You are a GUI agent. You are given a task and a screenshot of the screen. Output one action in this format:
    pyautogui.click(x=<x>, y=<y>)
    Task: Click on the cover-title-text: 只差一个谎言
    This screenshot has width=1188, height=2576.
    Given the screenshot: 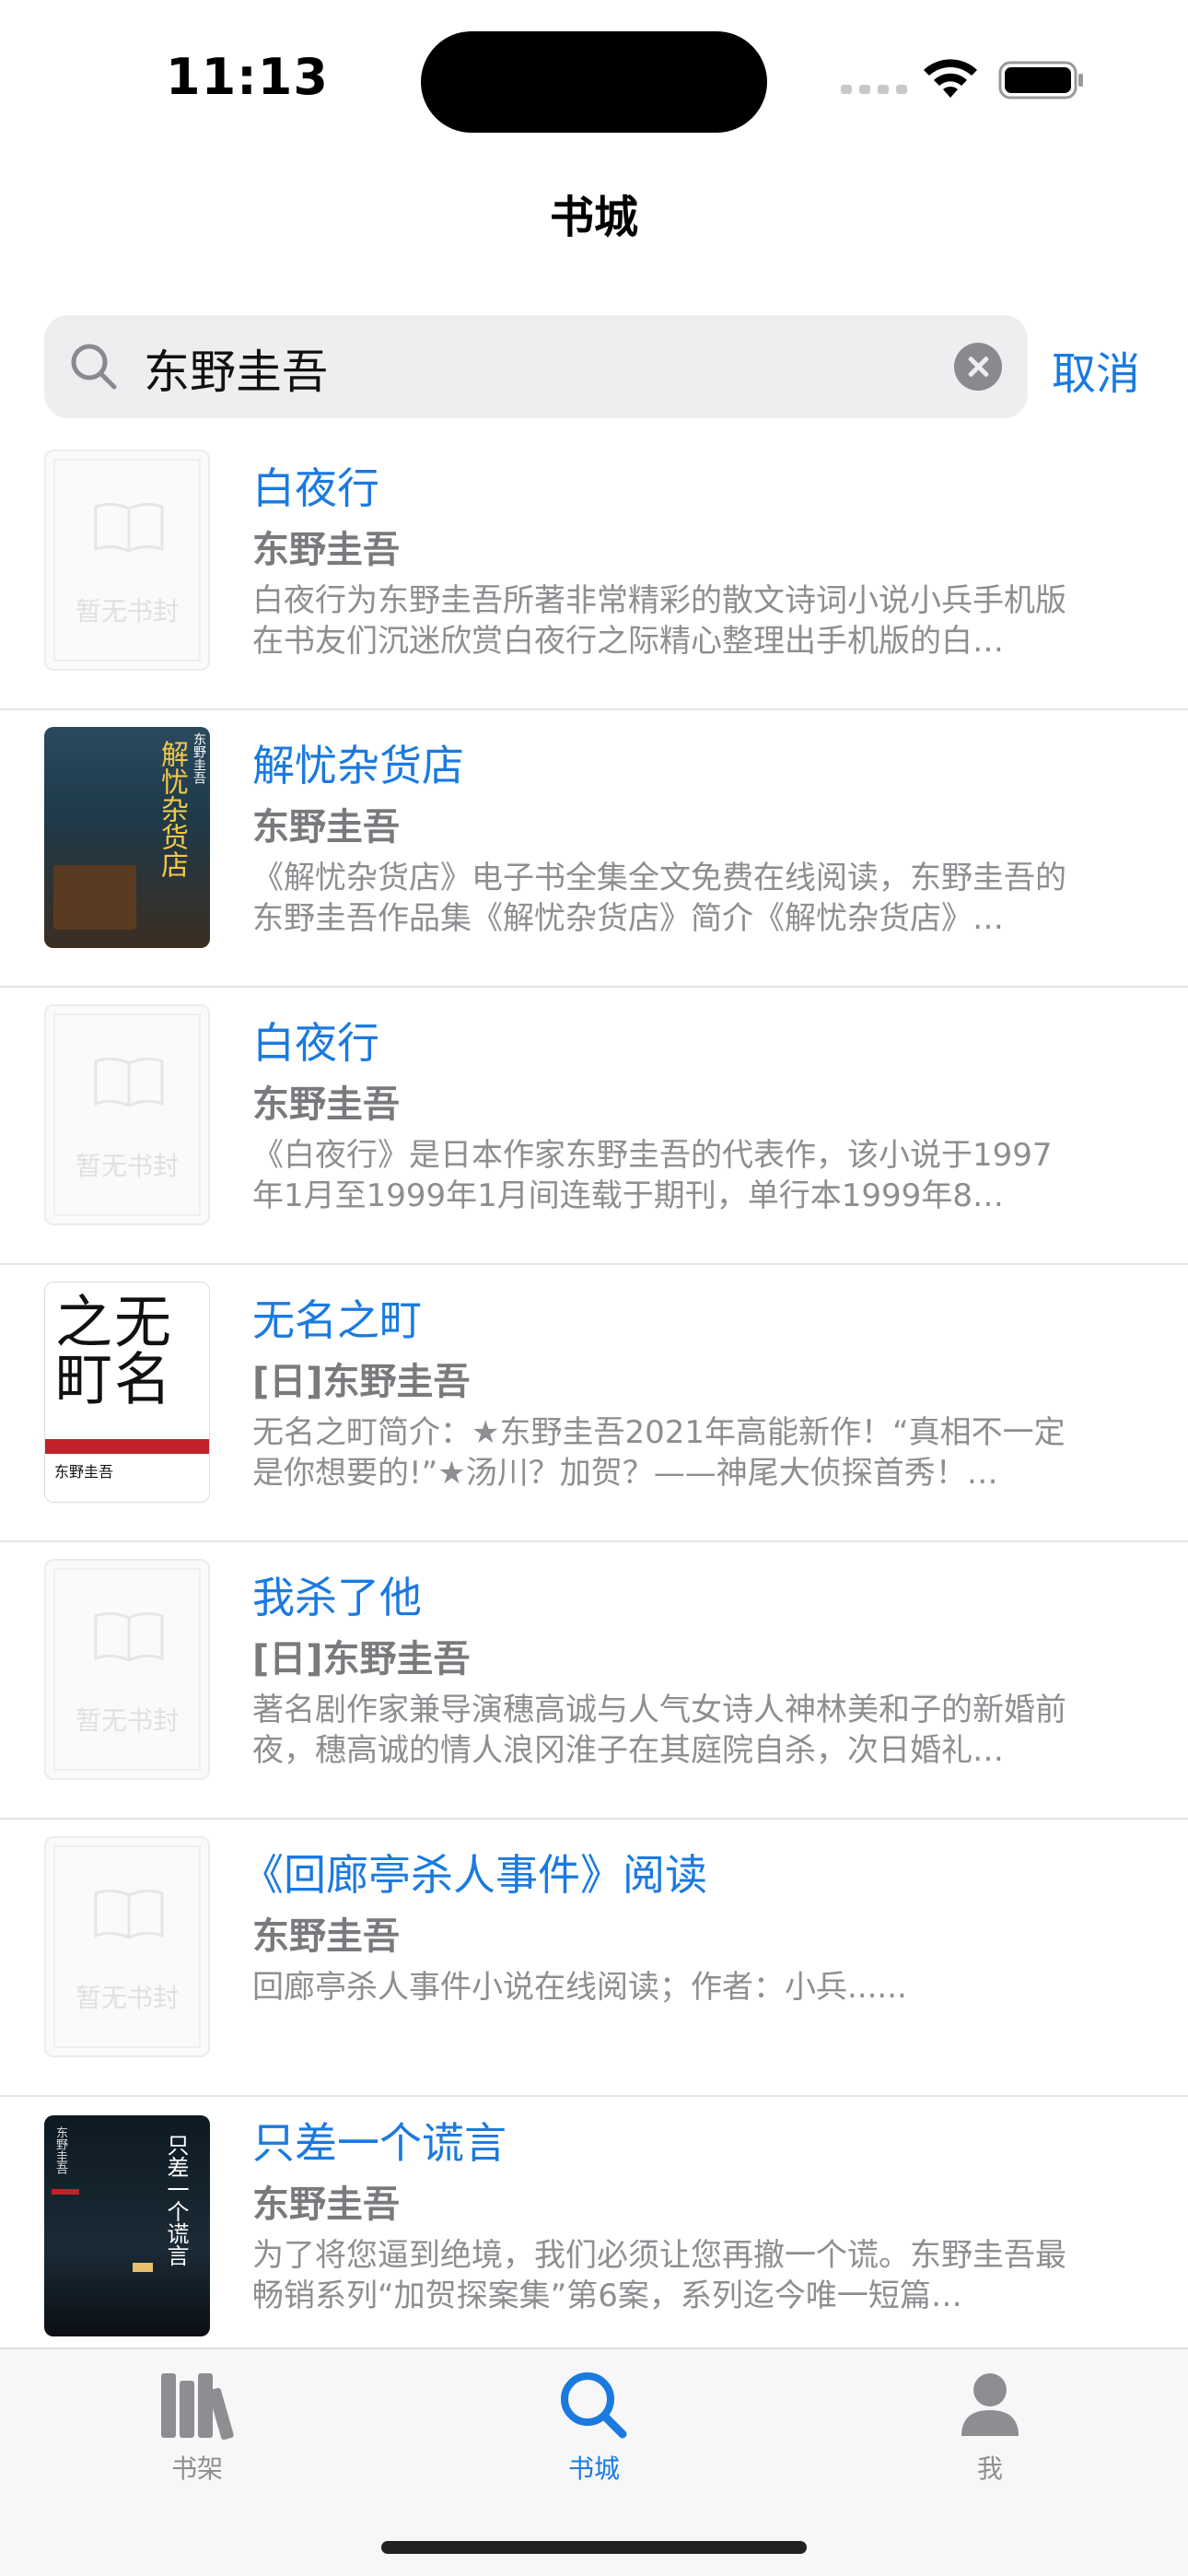 What is the action you would take?
    pyautogui.click(x=176, y=2200)
    